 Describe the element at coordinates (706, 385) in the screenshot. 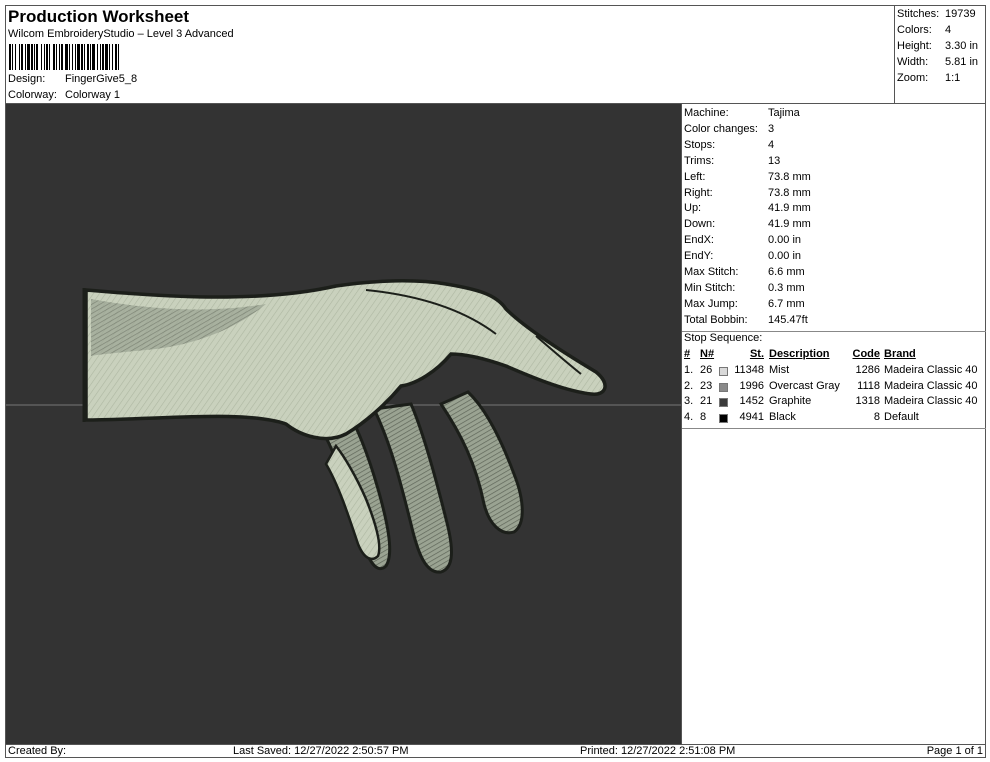

I see `cell-n: 23` at that location.